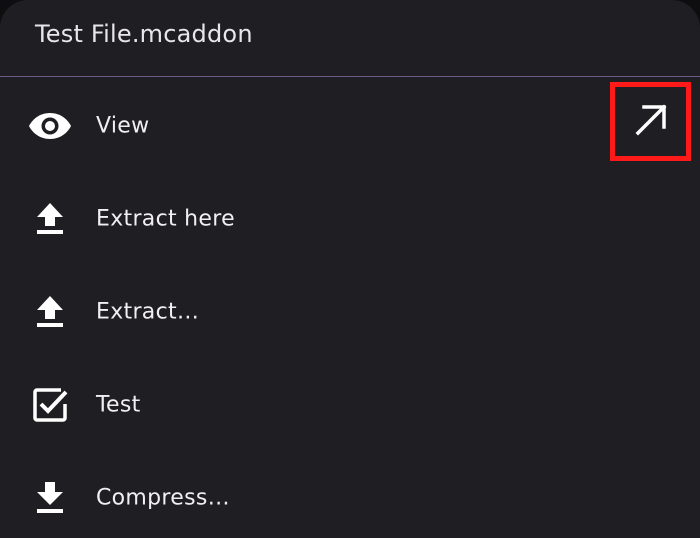  What do you see at coordinates (50, 126) in the screenshot?
I see `eye-icon` at bounding box center [50, 126].